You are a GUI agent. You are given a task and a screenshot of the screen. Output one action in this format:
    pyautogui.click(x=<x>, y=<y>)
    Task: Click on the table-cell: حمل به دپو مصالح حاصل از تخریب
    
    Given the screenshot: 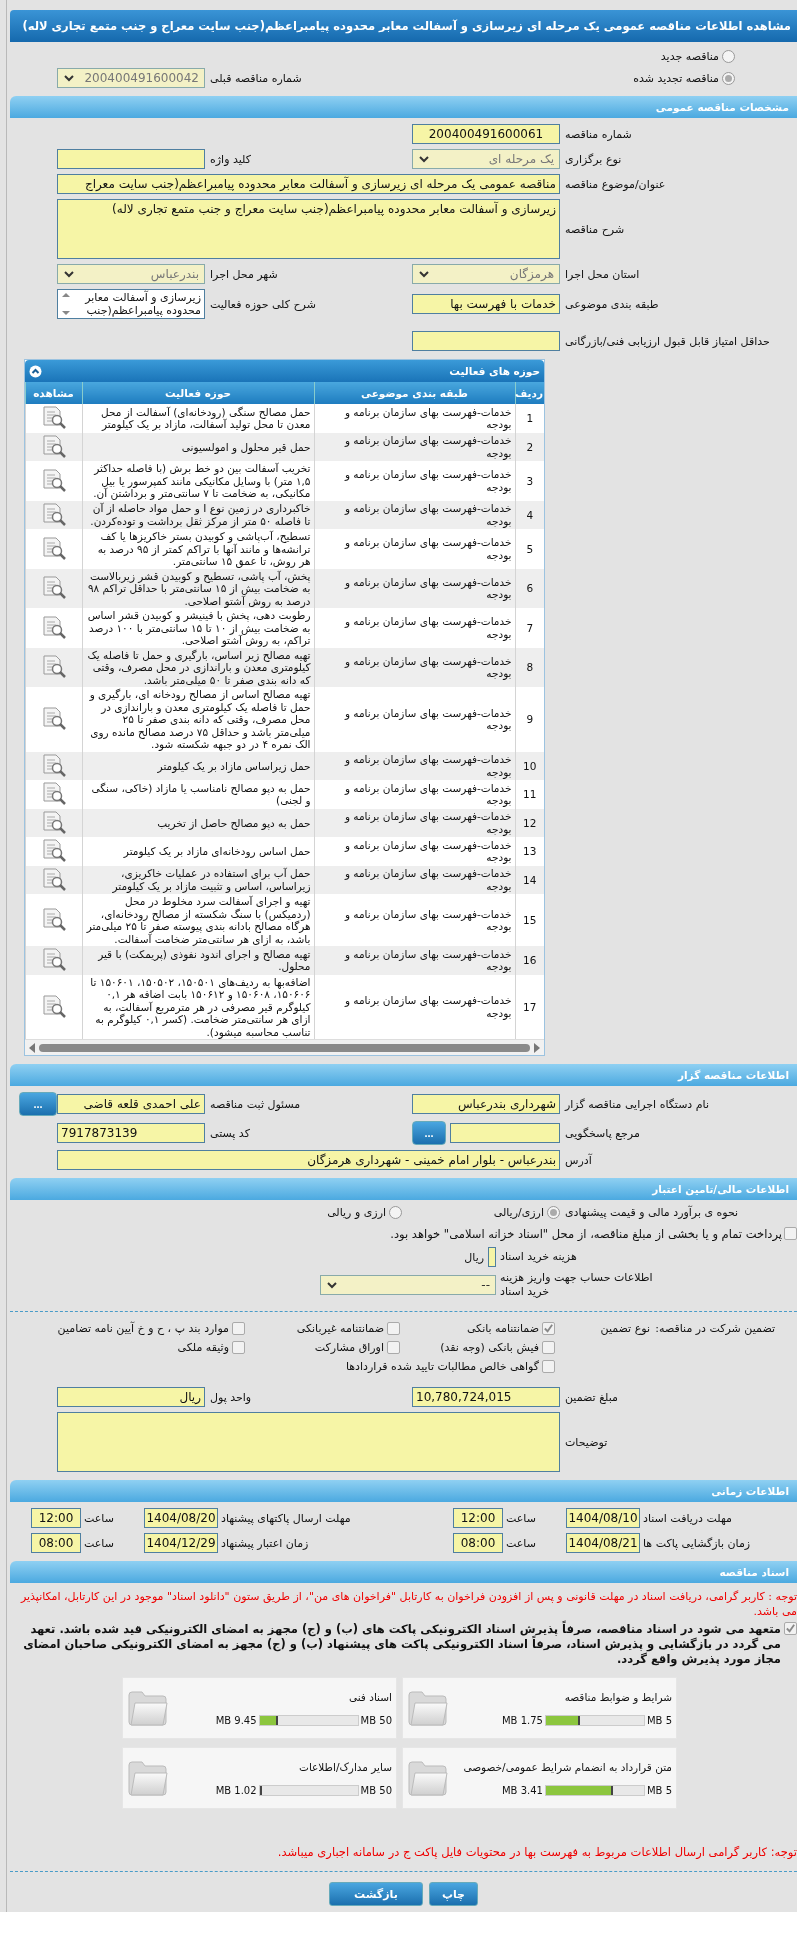 What is the action you would take?
    pyautogui.click(x=198, y=822)
    